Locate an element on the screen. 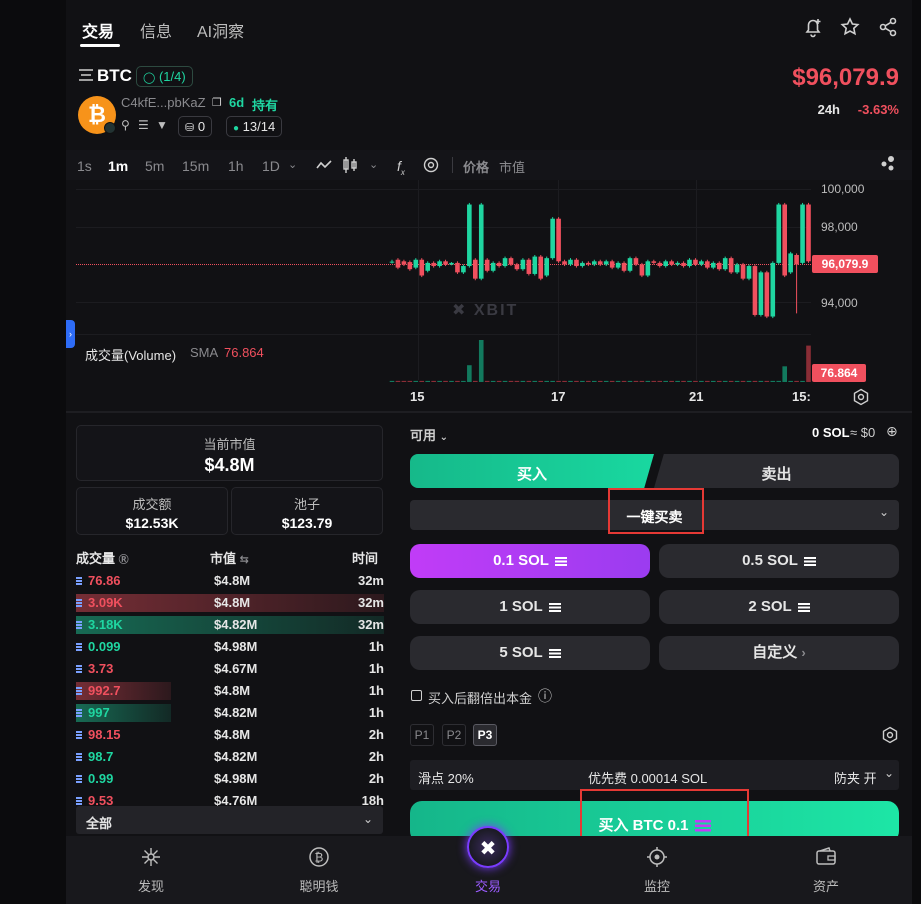 This screenshot has width=921, height=904. available-label: 可用 ⌄ is located at coordinates (429, 434).